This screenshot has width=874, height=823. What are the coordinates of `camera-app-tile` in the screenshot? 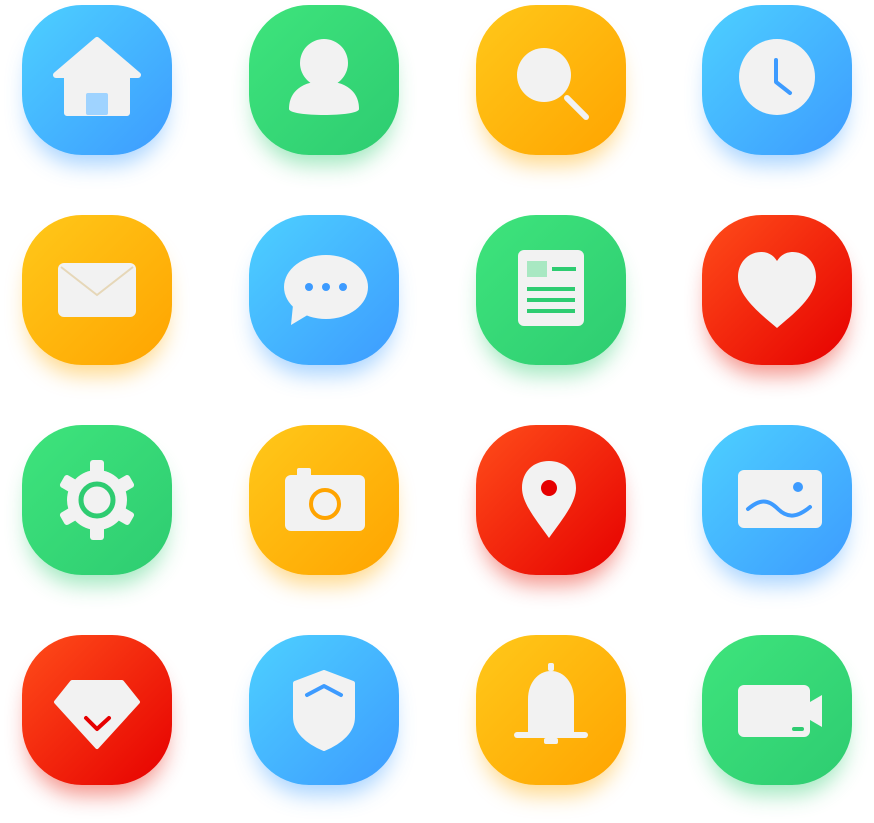 It's located at (324, 500).